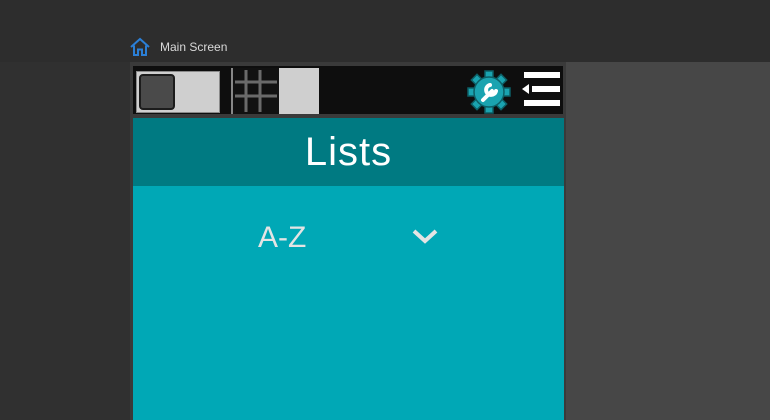 The height and width of the screenshot is (420, 770). I want to click on sort-dropdown: A-Z, so click(282, 238).